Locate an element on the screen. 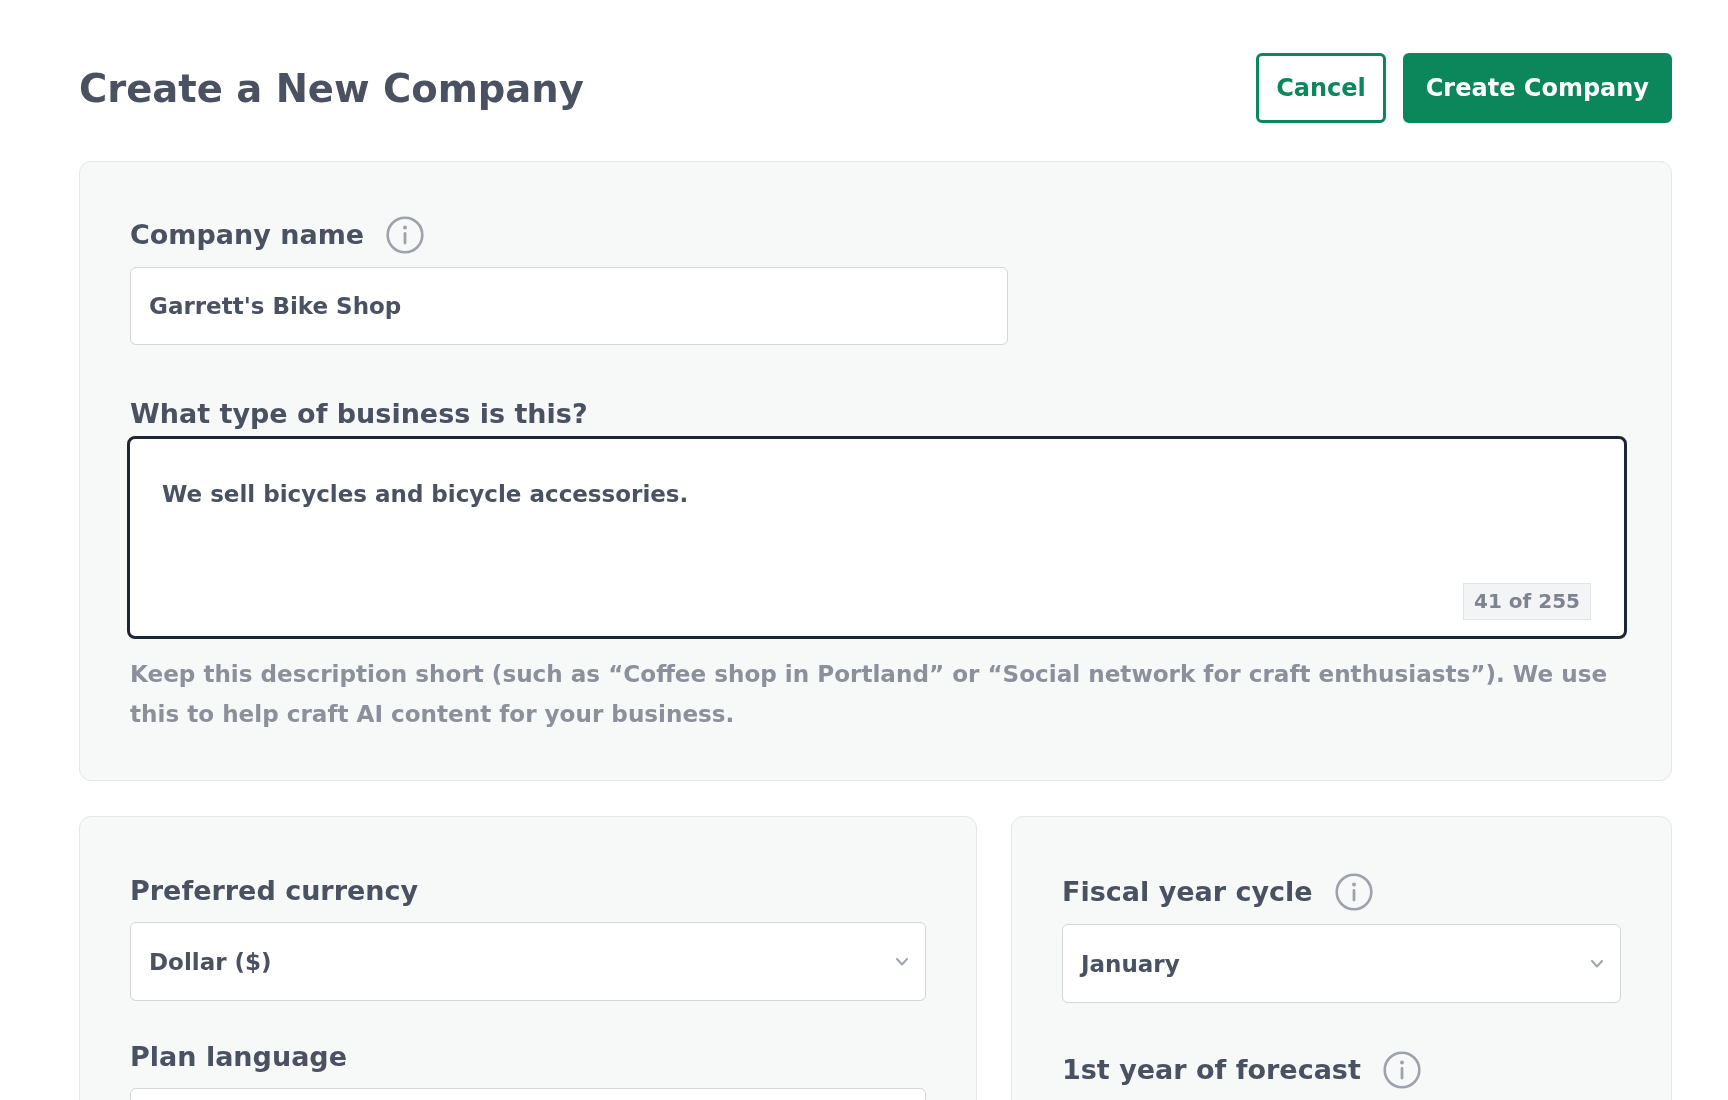 This screenshot has height=1100, width=1728. create-button: Create Company is located at coordinates (1537, 88).